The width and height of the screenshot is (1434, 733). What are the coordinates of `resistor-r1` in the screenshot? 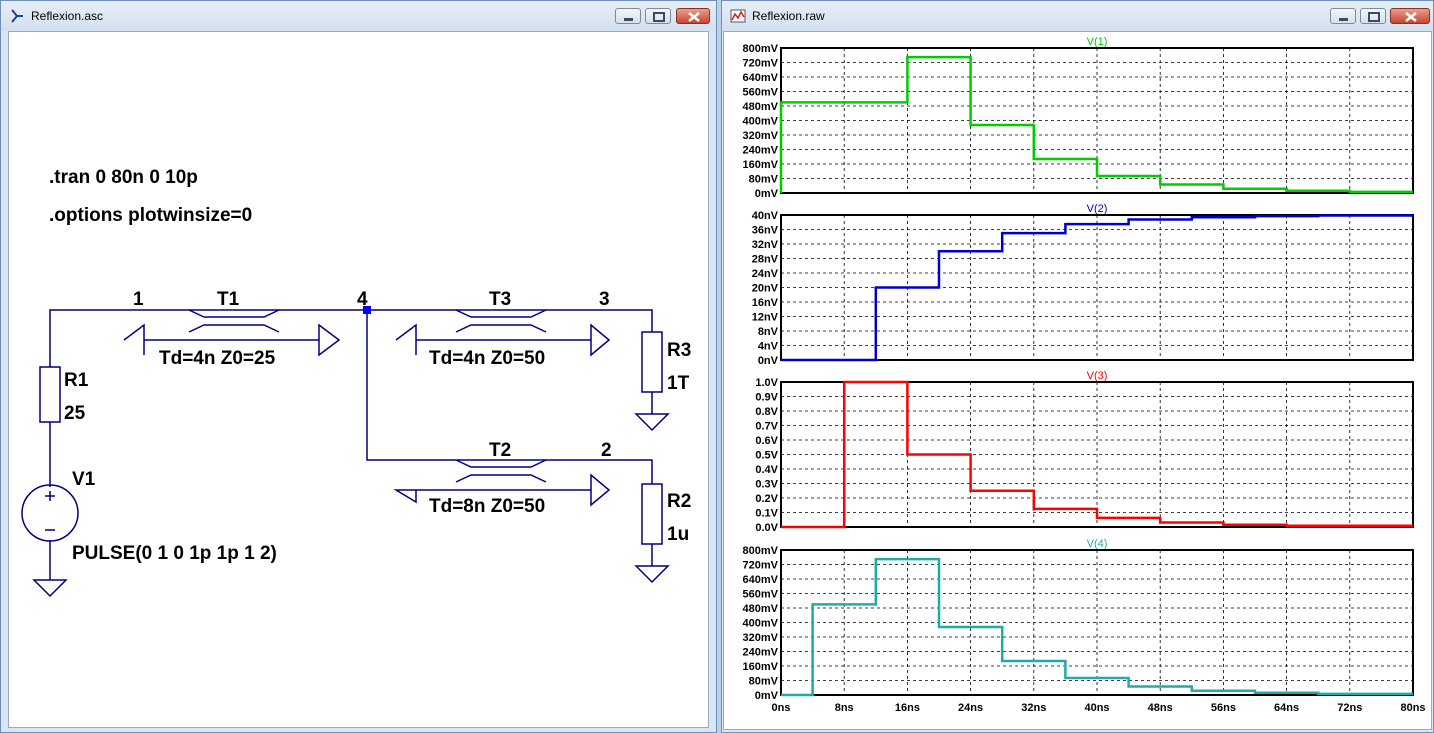 It's located at (50, 394).